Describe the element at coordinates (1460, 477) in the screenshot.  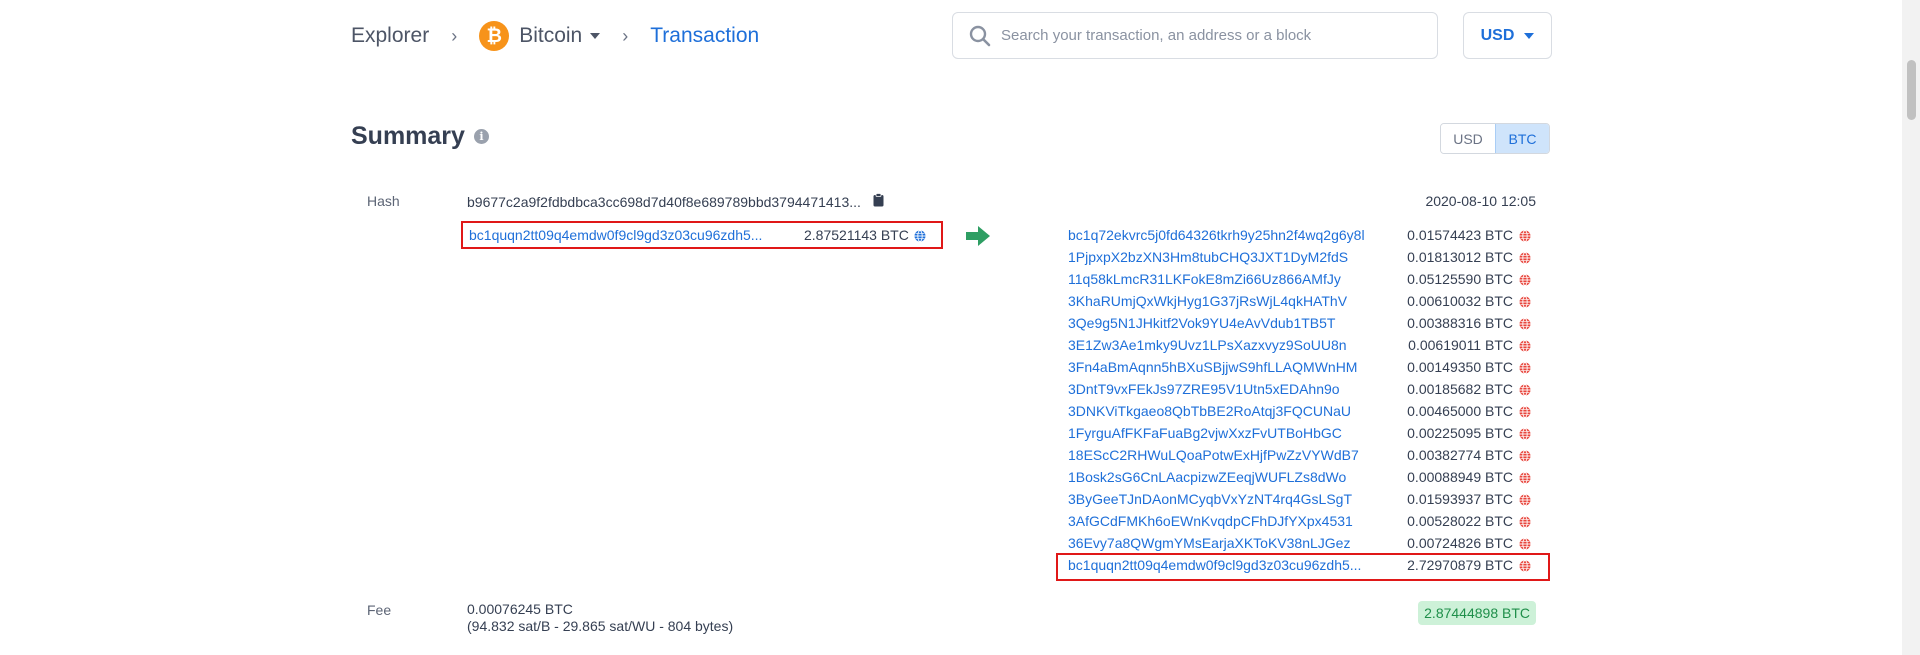
I see `output-amount: 0.00088949 BTC` at that location.